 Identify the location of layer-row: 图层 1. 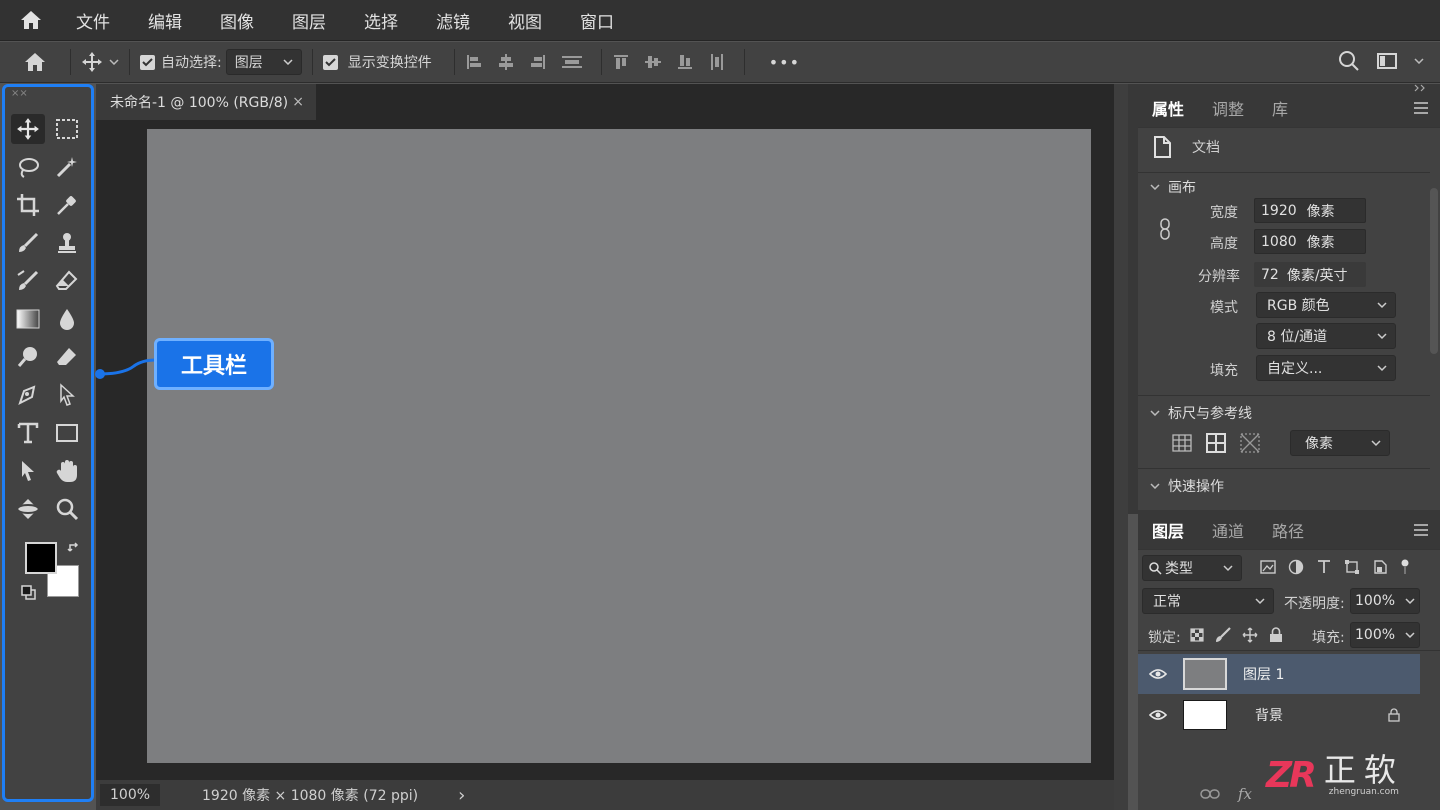
(1279, 674).